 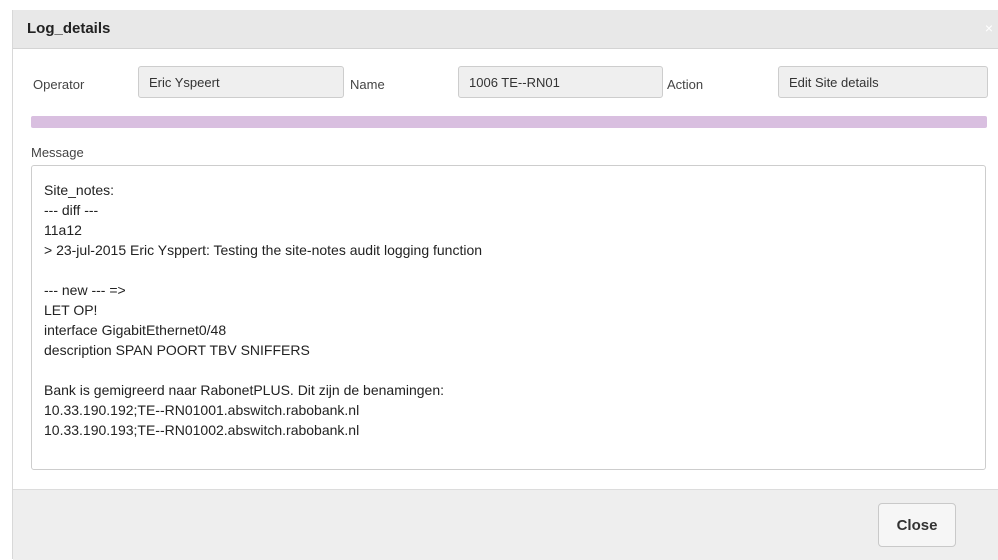 I want to click on close-button: Close, so click(x=917, y=525).